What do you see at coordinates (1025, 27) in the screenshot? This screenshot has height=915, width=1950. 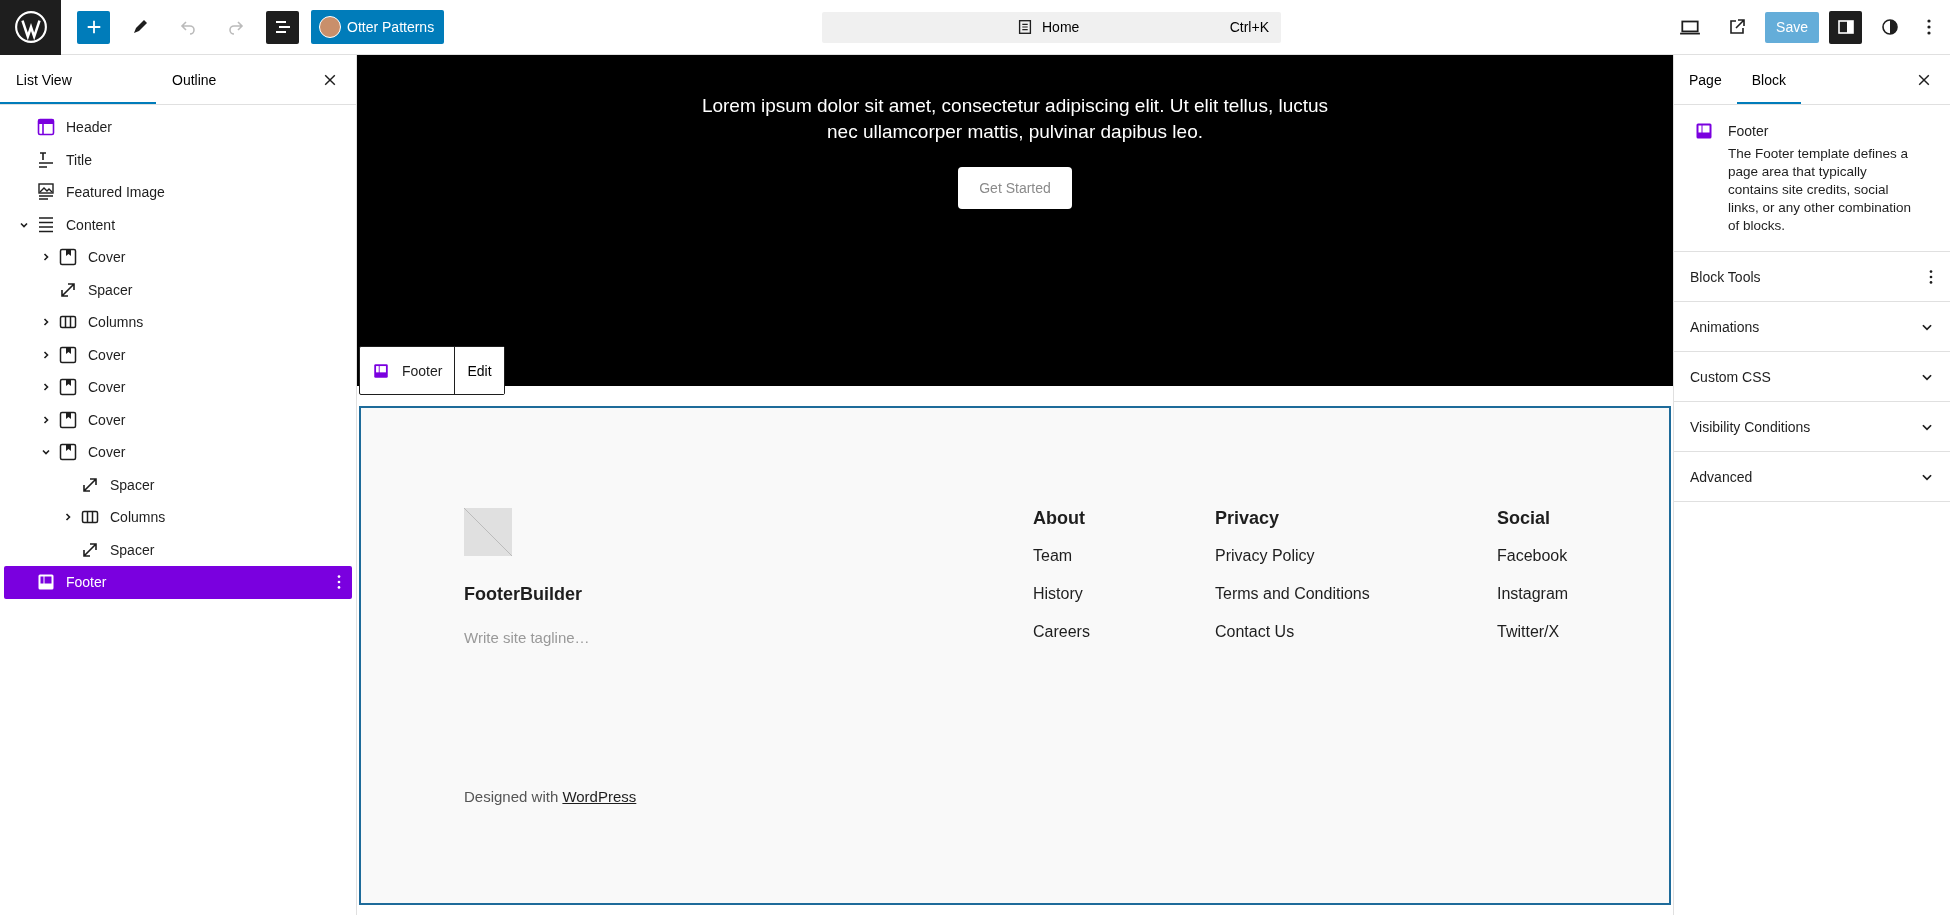 I see `document-icon` at bounding box center [1025, 27].